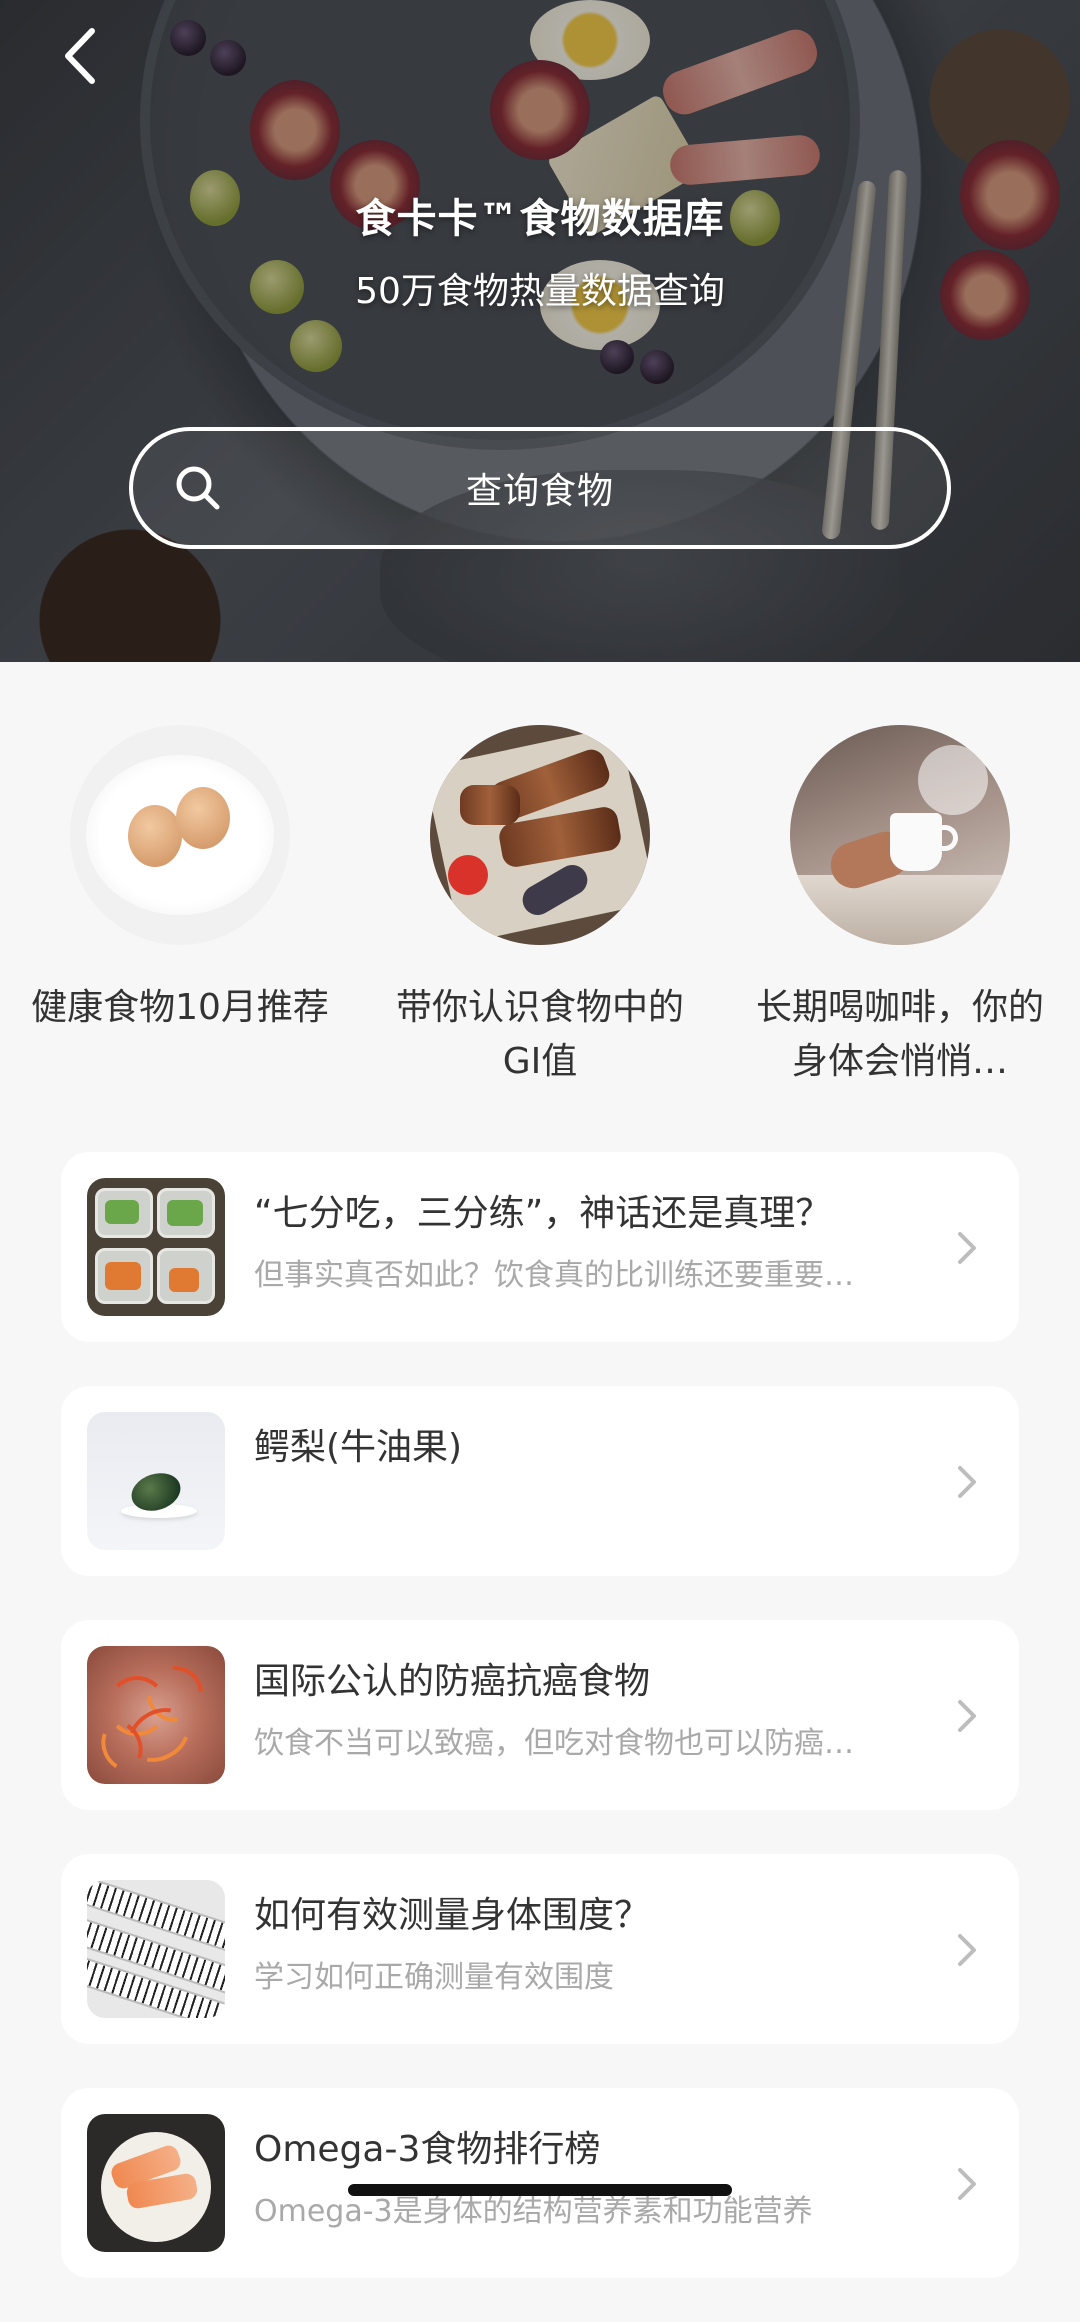  I want to click on home-indicator, so click(540, 2190).